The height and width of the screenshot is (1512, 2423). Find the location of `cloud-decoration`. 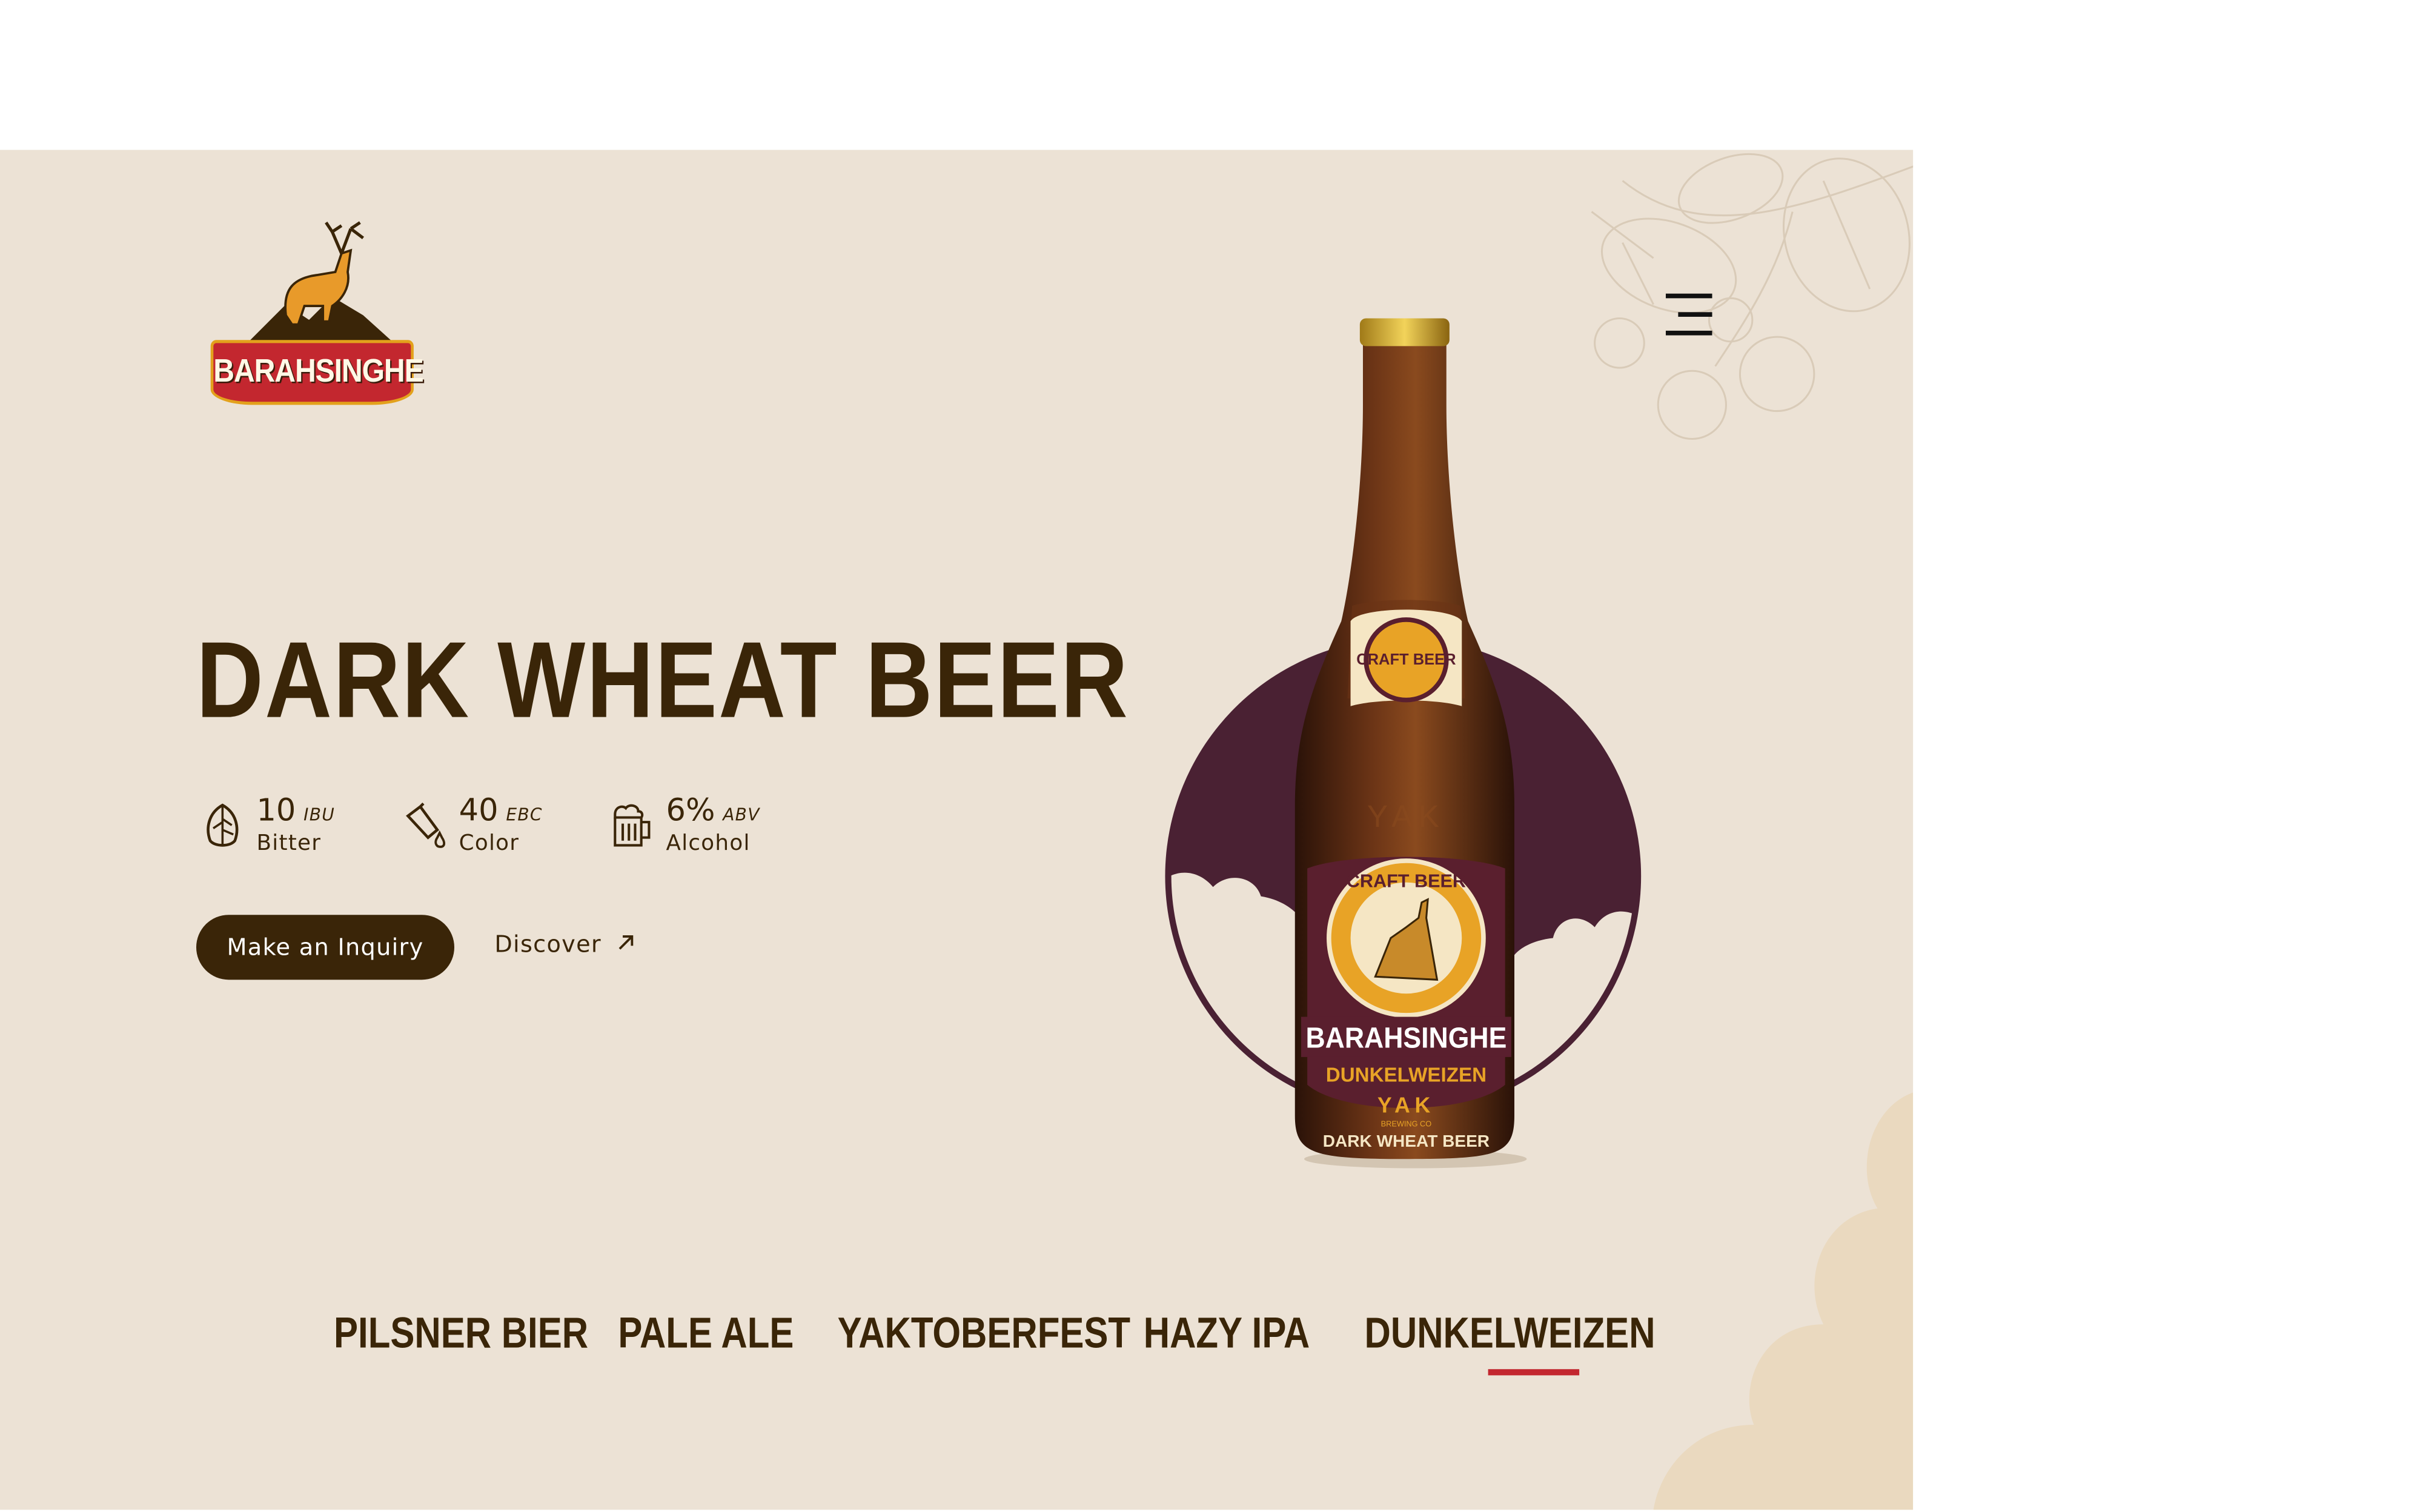

cloud-decoration is located at coordinates (1783, 1301).